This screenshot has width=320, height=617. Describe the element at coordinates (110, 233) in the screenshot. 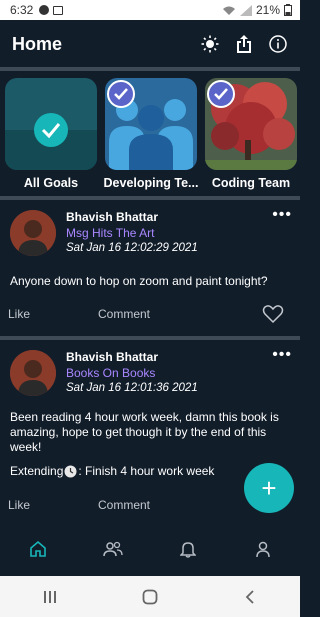

I see `post-group: Msg Hits The Art` at that location.